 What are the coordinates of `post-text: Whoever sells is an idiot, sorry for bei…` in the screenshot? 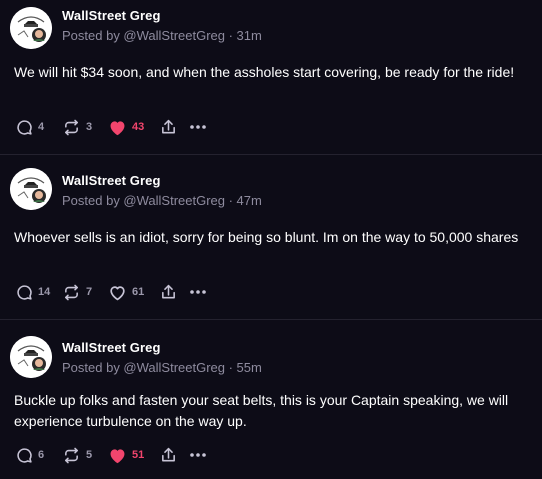 It's located at (266, 237).